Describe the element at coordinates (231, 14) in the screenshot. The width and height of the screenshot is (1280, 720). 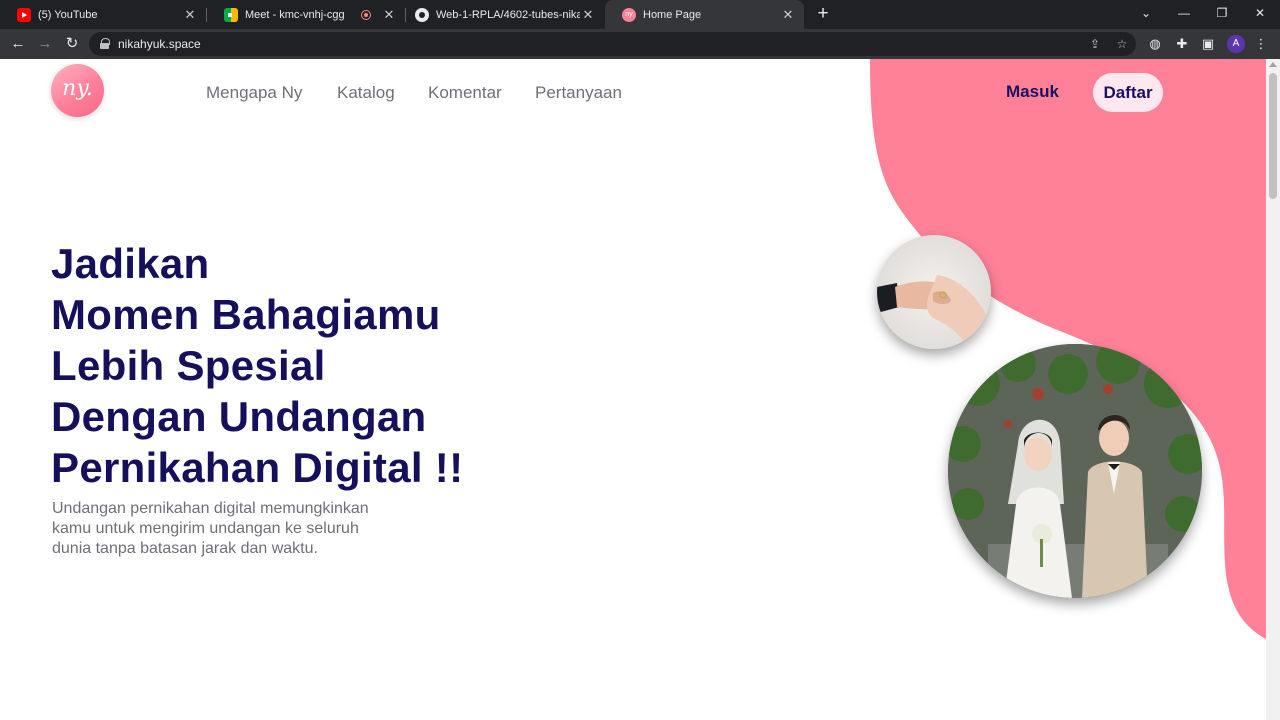
I see `google-meet-icon` at that location.